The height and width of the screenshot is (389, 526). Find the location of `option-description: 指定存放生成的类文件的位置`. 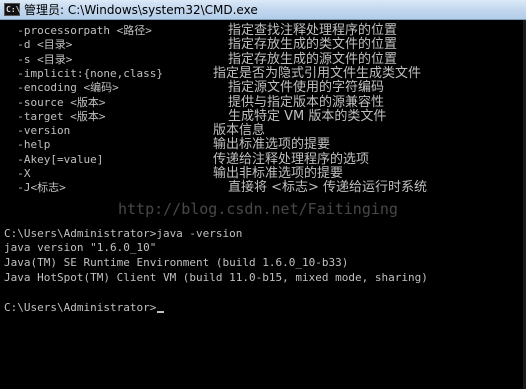

option-description: 指定存放生成的类文件的位置 is located at coordinates (313, 45).